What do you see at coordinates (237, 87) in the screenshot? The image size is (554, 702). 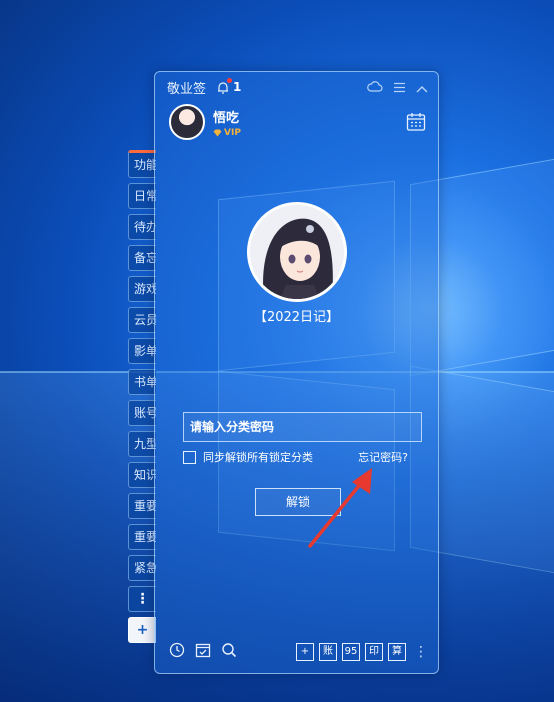 I see `notification-count: 1` at bounding box center [237, 87].